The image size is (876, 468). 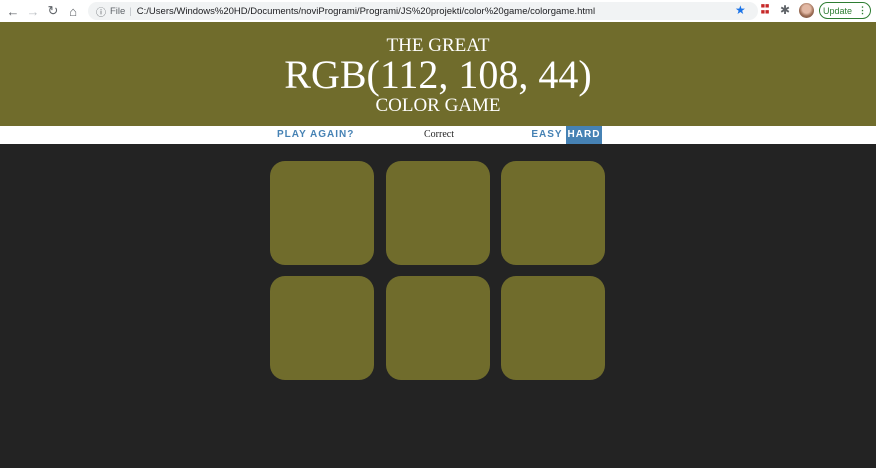 I want to click on control-stripe: PLAY AGAIN? Correct EASY HARD, so click(x=438, y=135).